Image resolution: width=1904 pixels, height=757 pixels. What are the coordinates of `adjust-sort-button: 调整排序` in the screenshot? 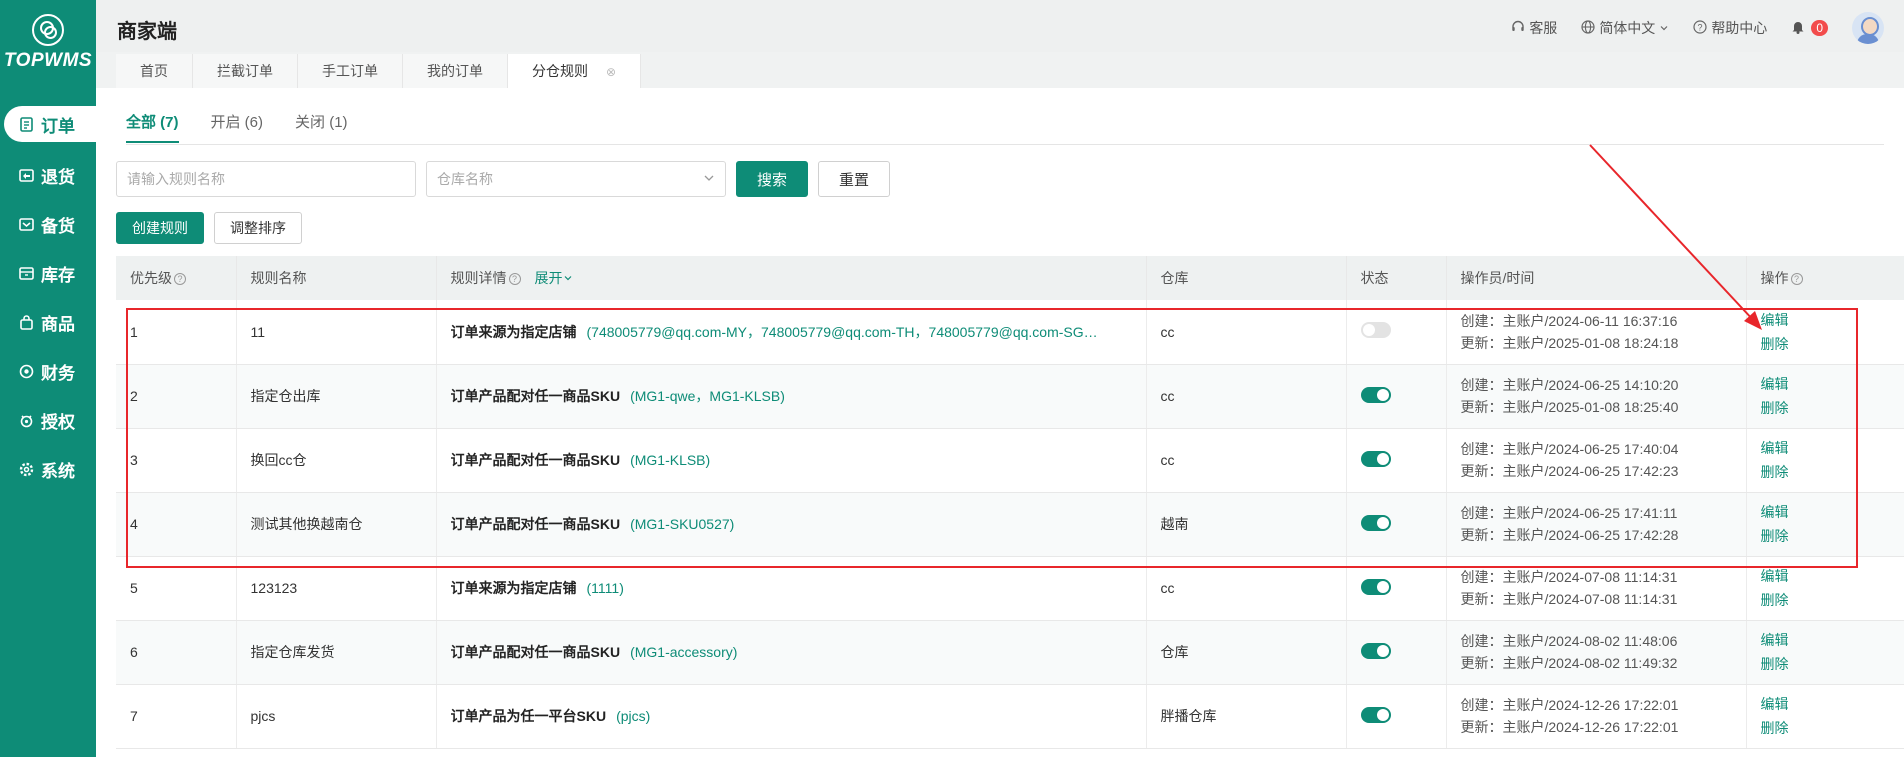 It's located at (258, 228).